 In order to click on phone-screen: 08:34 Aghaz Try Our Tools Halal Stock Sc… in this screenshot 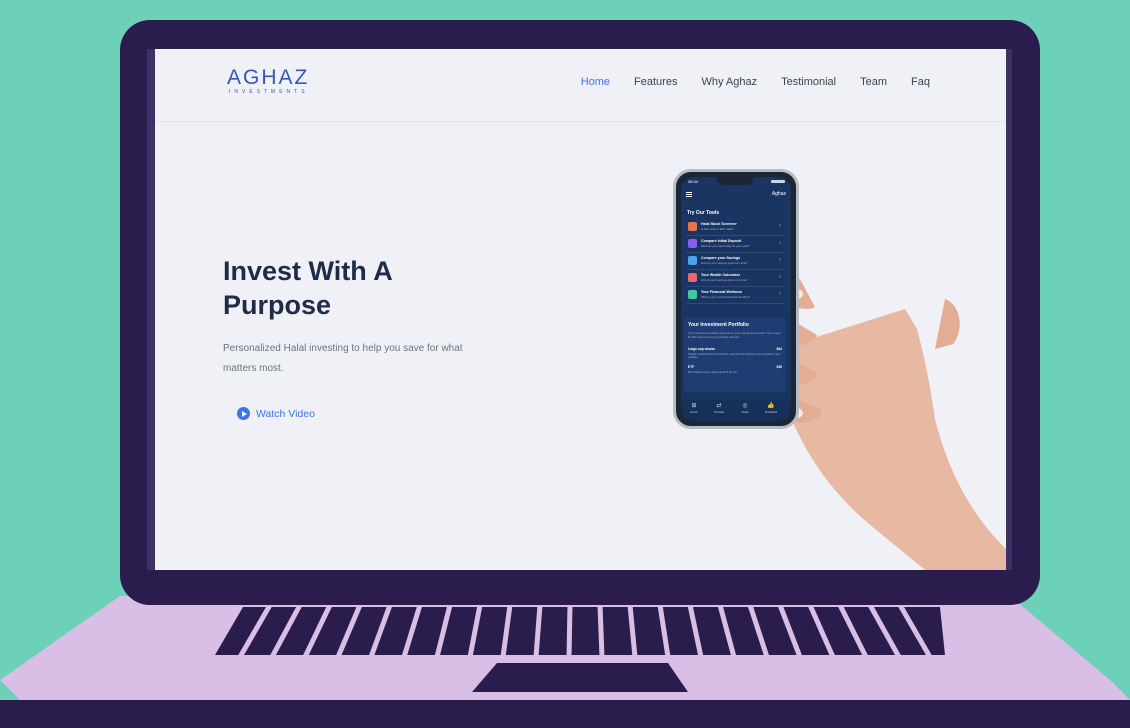, I will do `click(736, 299)`.